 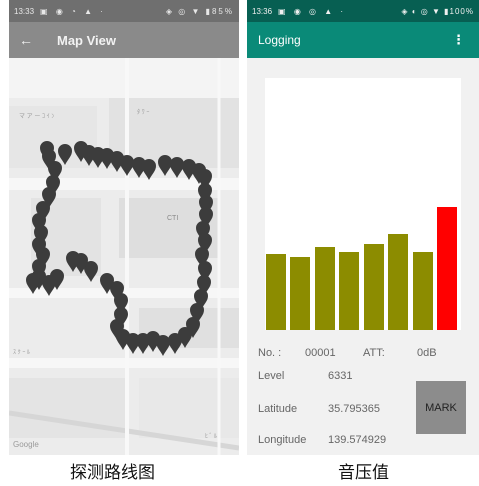 I want to click on mark-button: MARK, so click(x=441, y=407).